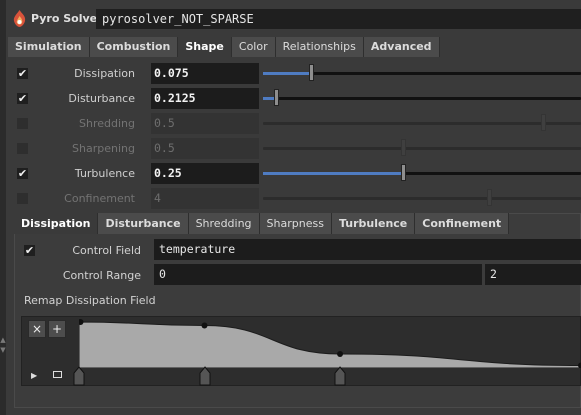 The image size is (581, 415). What do you see at coordinates (134, 47) in the screenshot?
I see `tab-combustion: Combustion` at bounding box center [134, 47].